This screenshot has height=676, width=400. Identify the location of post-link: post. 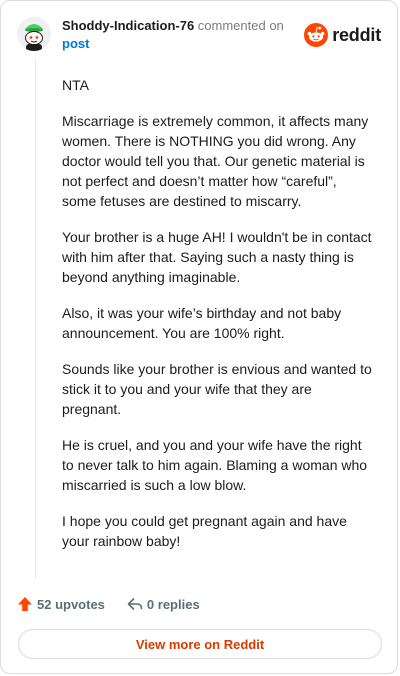
(182, 44).